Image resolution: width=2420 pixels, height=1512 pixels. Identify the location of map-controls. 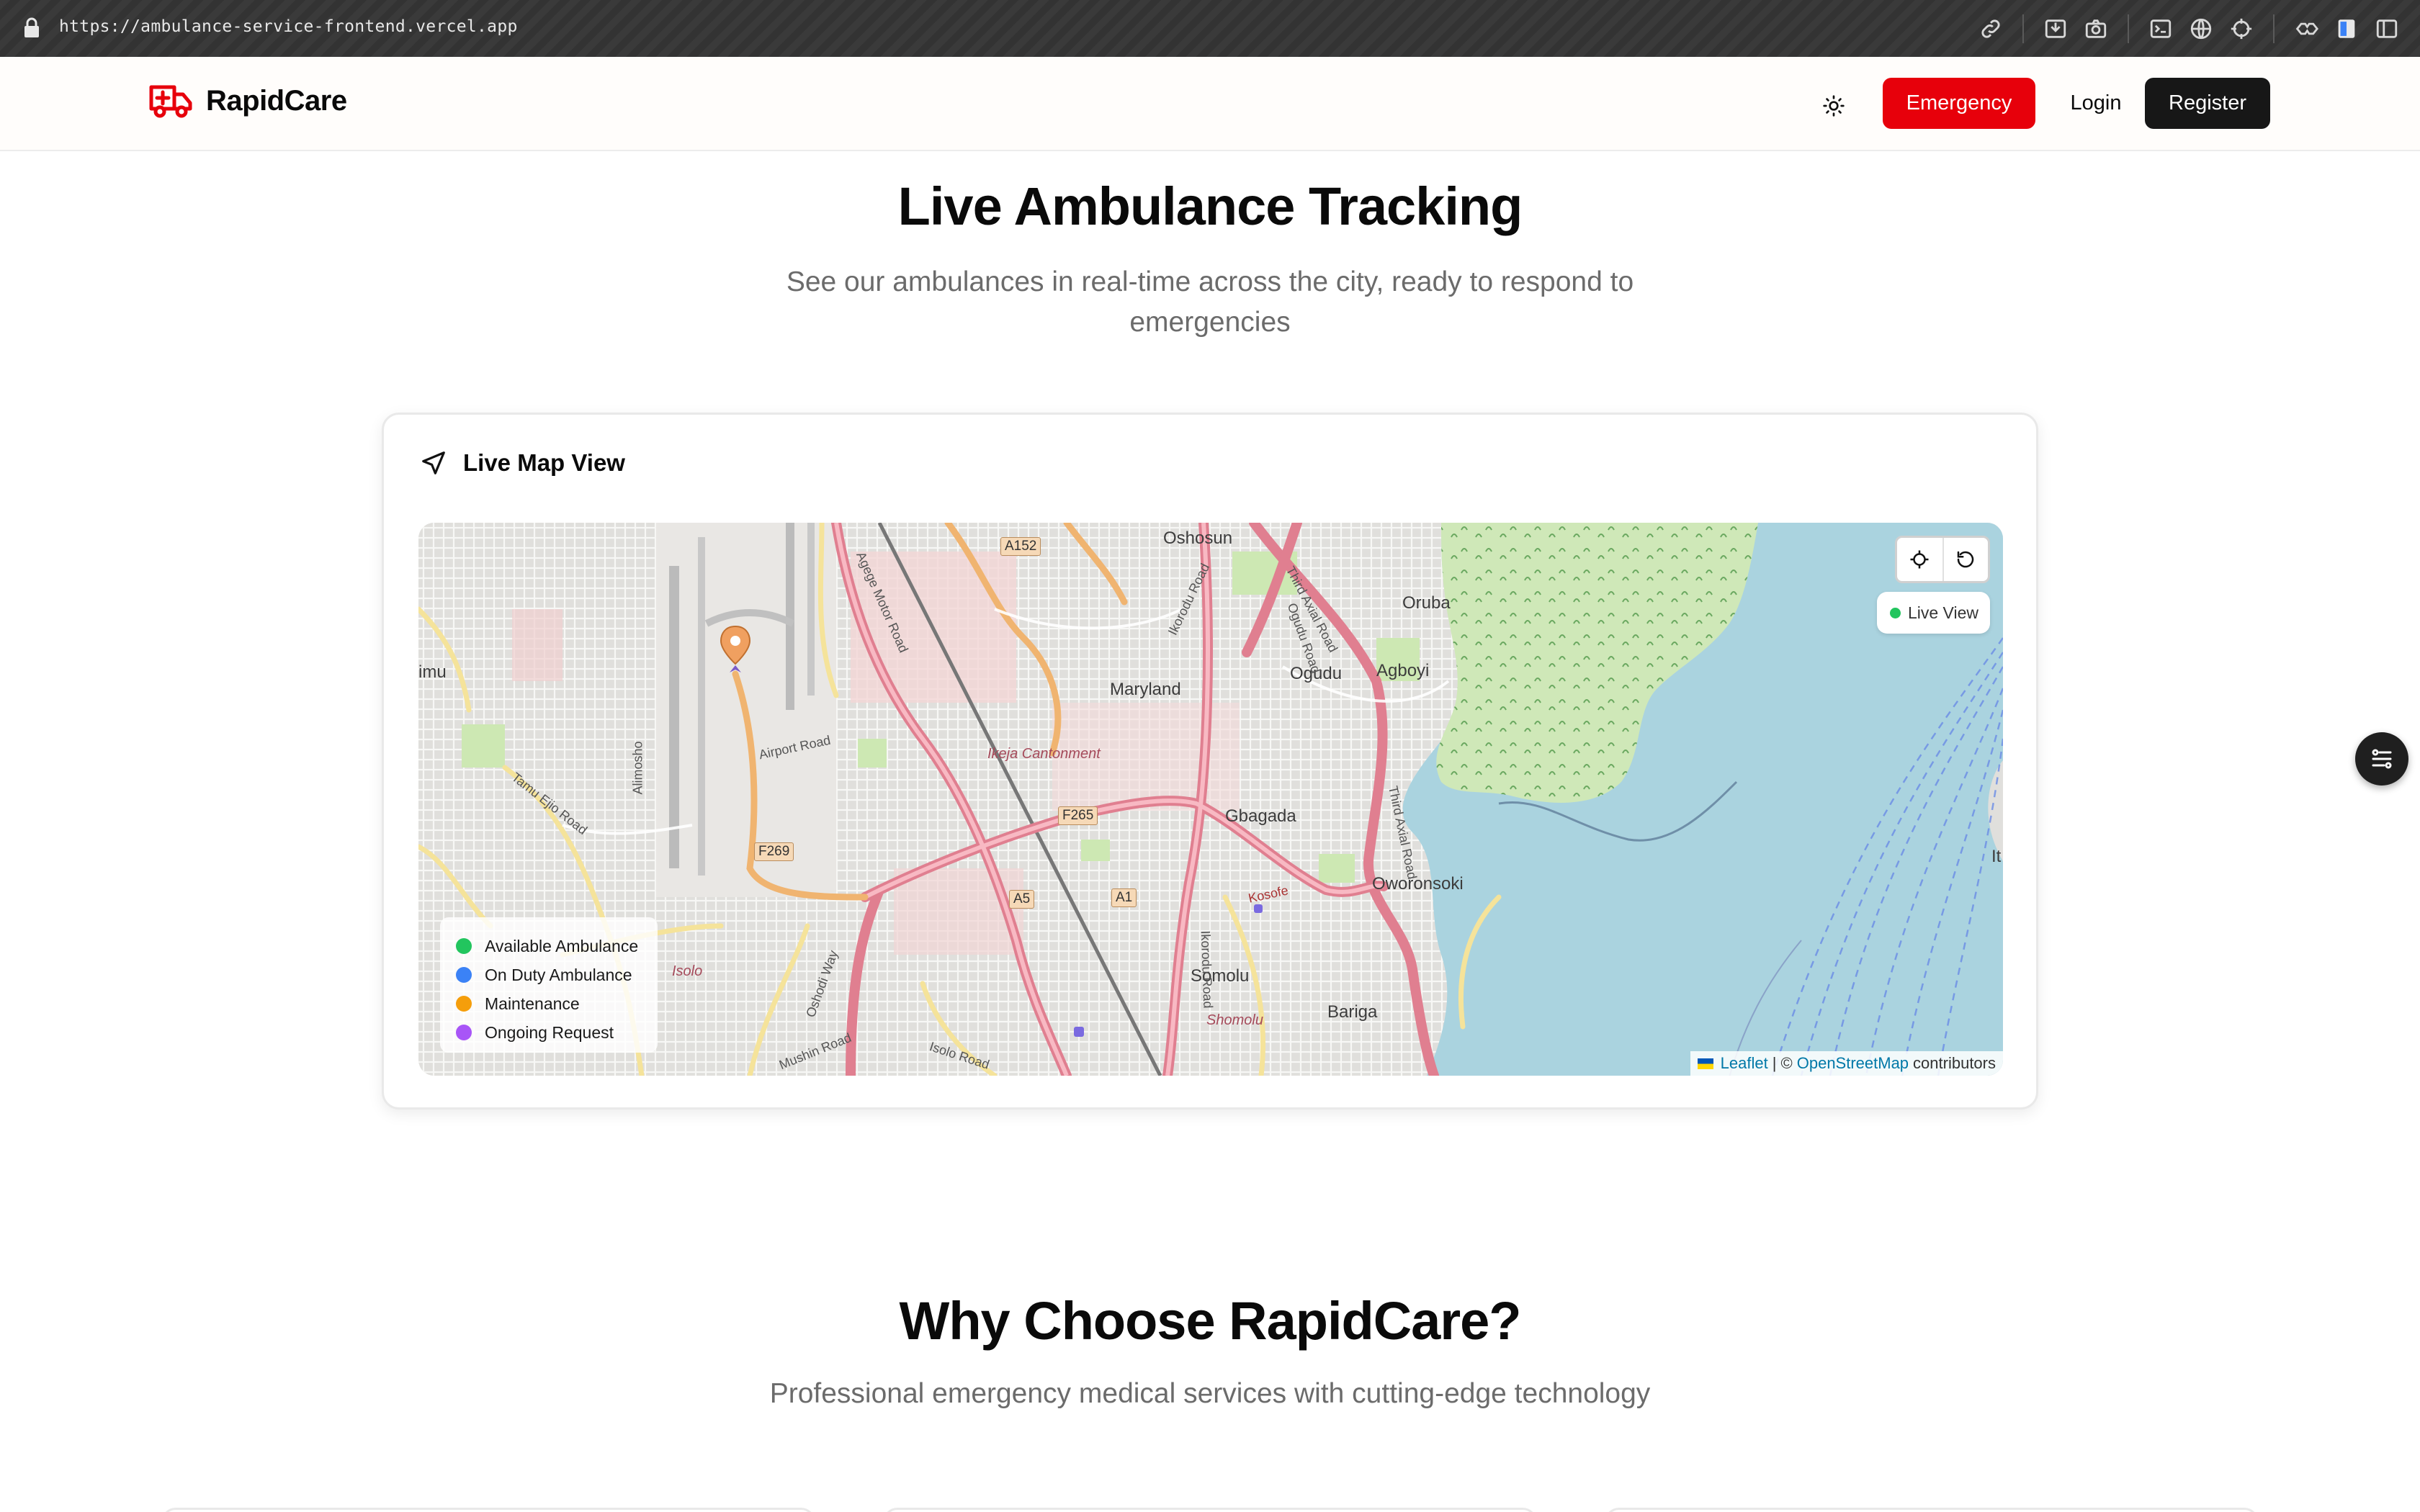
(1942, 559).